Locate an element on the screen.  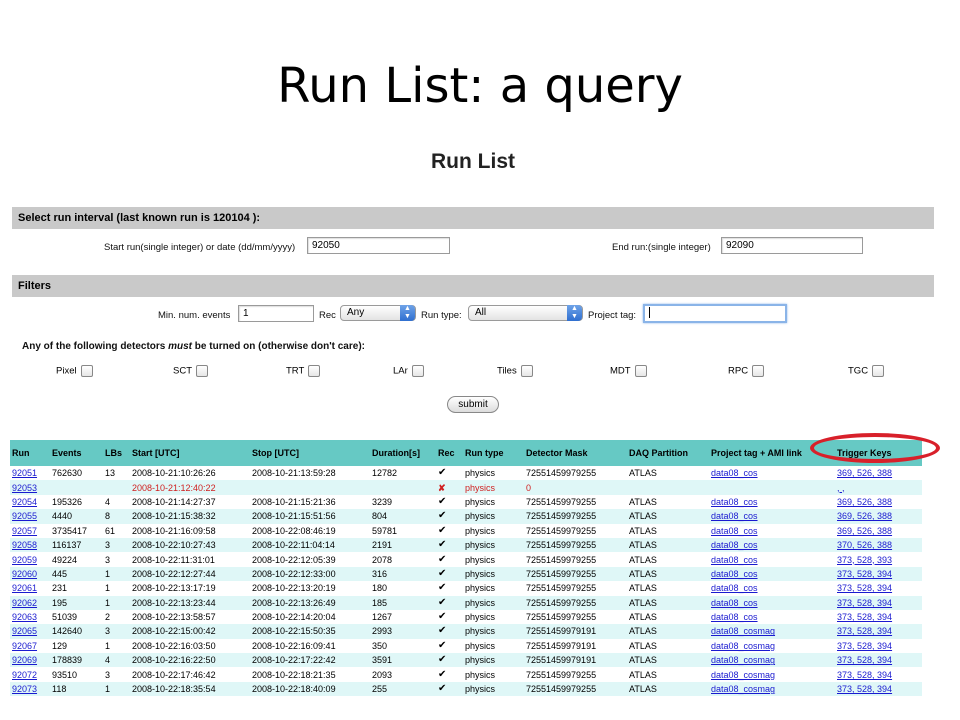
trt-checkbox is located at coordinates (314, 371).